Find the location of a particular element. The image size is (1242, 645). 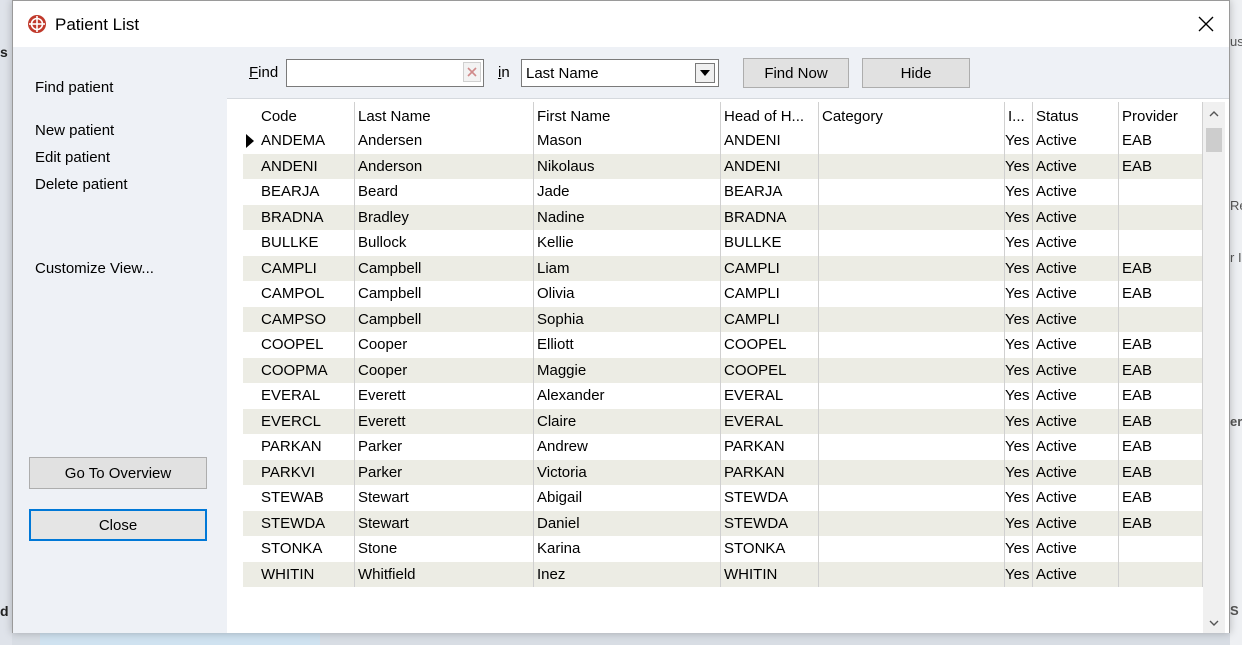

new-patient-link: New patient is located at coordinates (74, 130).